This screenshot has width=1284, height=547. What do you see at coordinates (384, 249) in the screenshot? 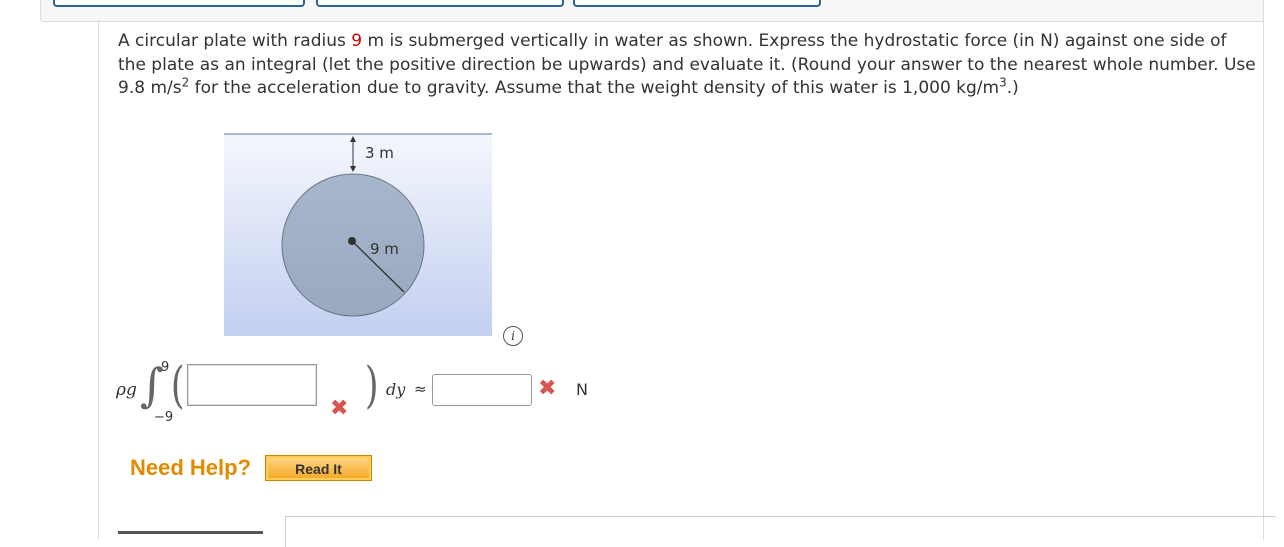
I see `radius-label: 9 m` at bounding box center [384, 249].